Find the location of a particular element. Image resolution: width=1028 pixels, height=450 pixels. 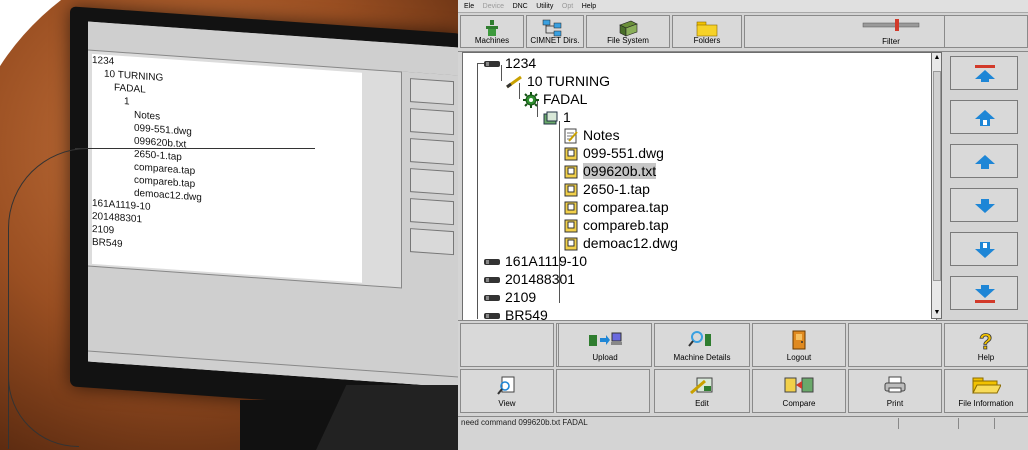

machine-details-button: Machine Details is located at coordinates (702, 345).